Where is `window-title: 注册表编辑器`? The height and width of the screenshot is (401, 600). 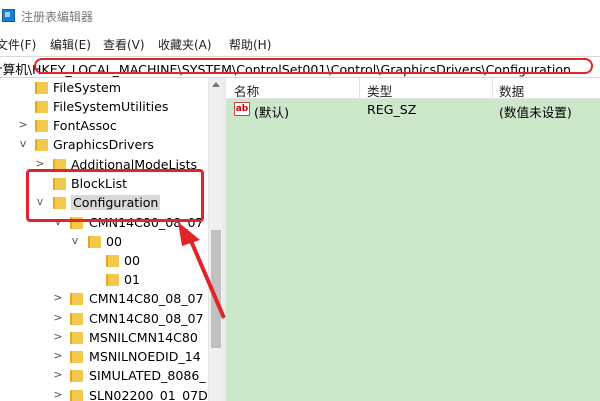 window-title: 注册表编辑器 is located at coordinates (57, 17).